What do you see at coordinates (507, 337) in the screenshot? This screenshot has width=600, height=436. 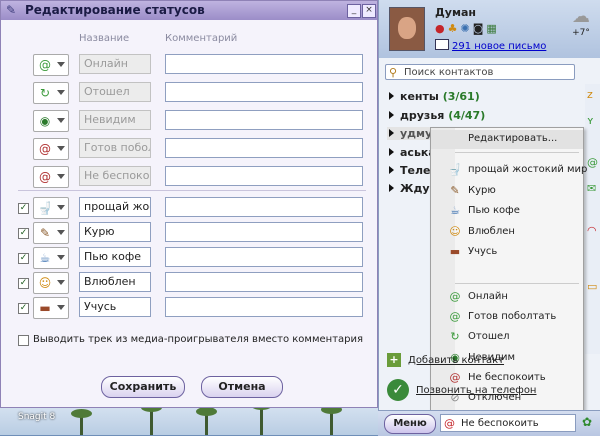 I see `menu-item: ↻ Отошел` at bounding box center [507, 337].